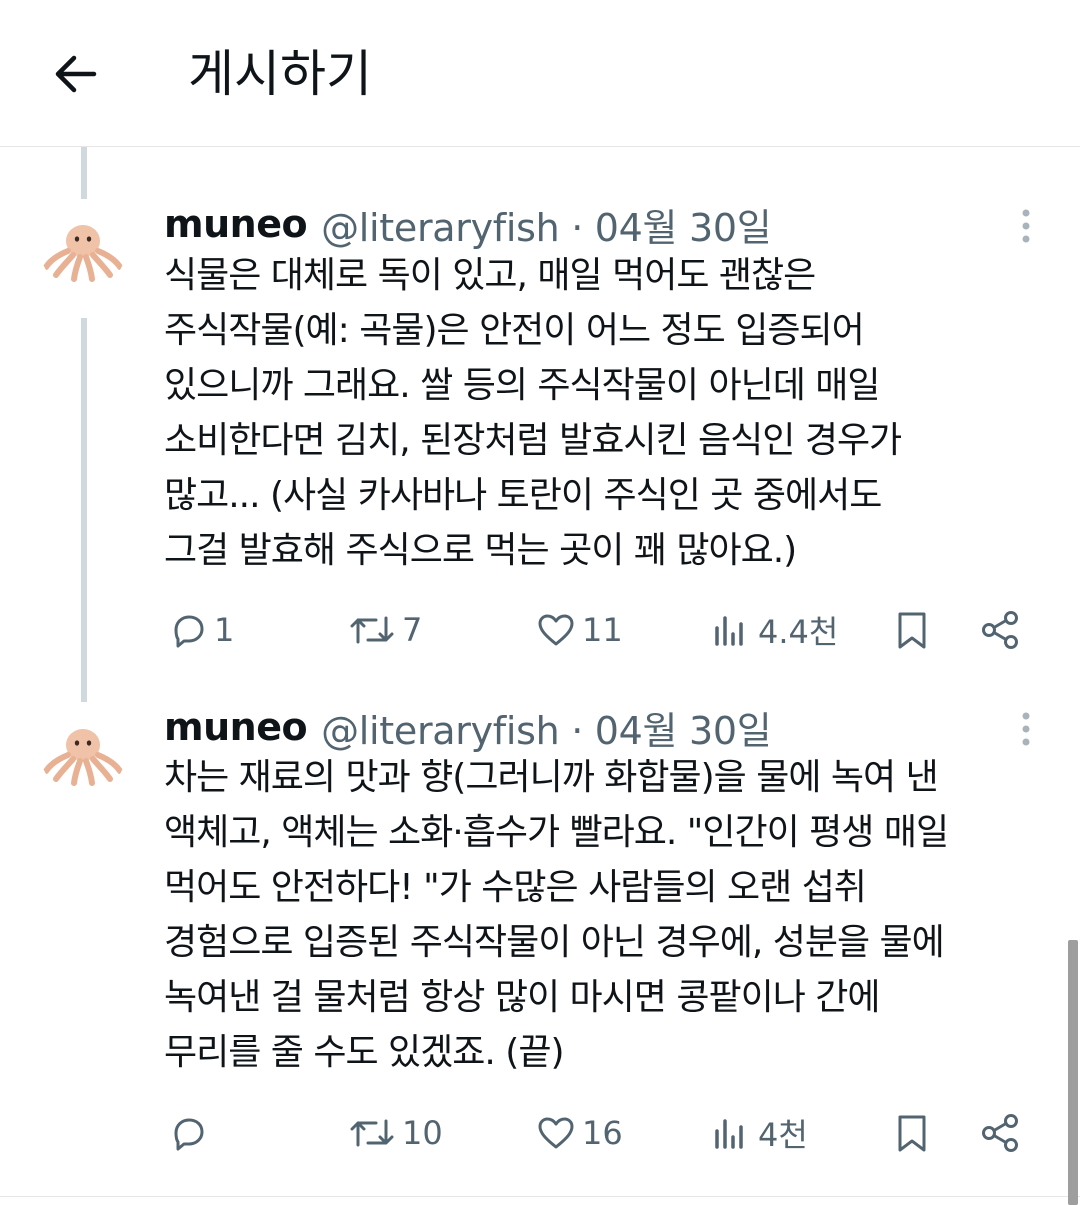  What do you see at coordinates (523, 495) in the screenshot?
I see `tweet-text-line: 많고... (사실 카사바나 토란이 주식인 곳 중에서도` at bounding box center [523, 495].